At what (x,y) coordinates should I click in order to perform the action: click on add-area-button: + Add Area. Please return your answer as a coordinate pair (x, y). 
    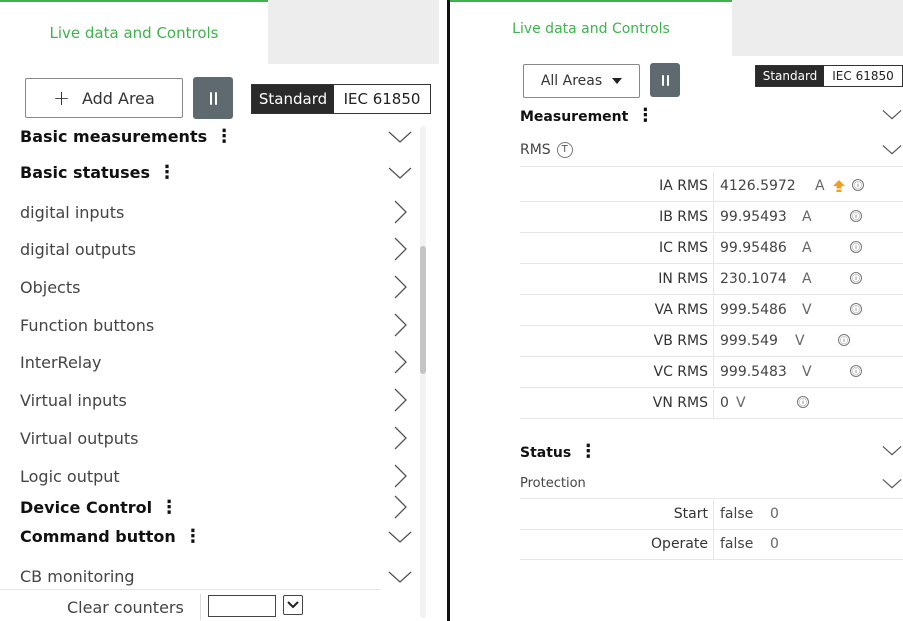
    Looking at the image, I should click on (104, 98).